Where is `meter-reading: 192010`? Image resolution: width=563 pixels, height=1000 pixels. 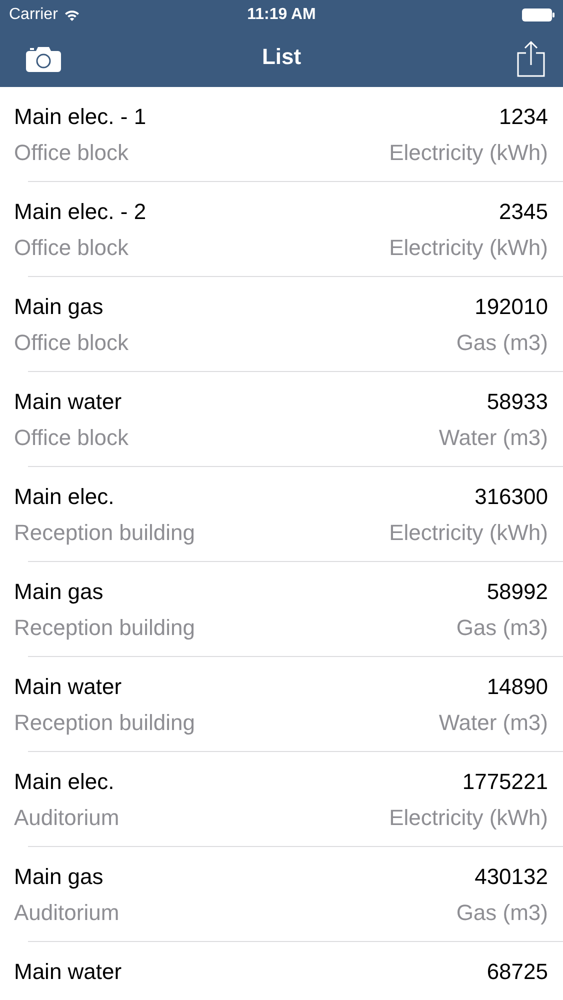
meter-reading: 192010 is located at coordinates (511, 307).